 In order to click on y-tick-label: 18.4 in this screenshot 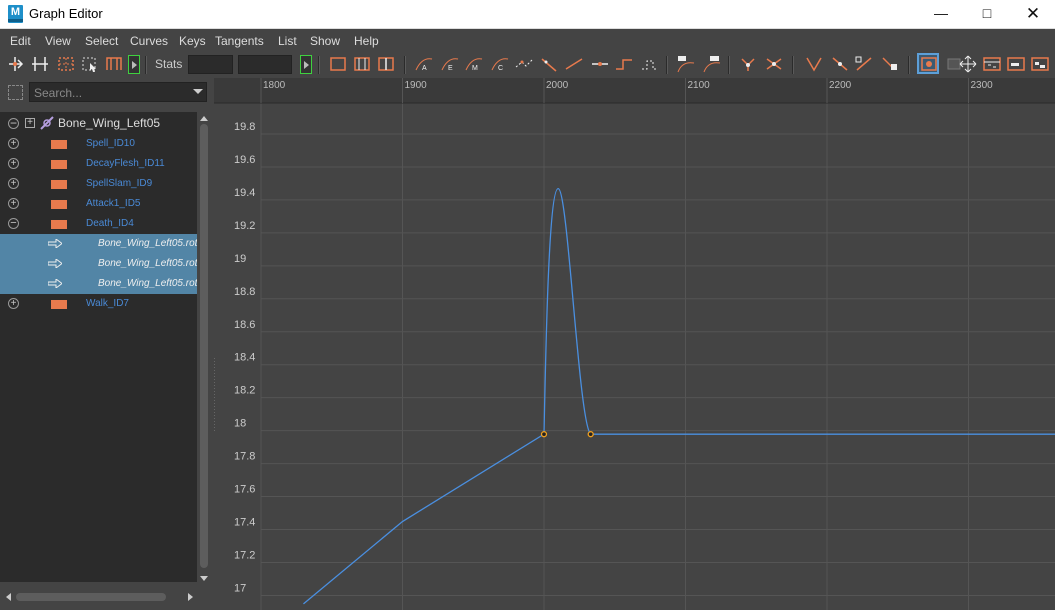, I will do `click(244, 358)`.